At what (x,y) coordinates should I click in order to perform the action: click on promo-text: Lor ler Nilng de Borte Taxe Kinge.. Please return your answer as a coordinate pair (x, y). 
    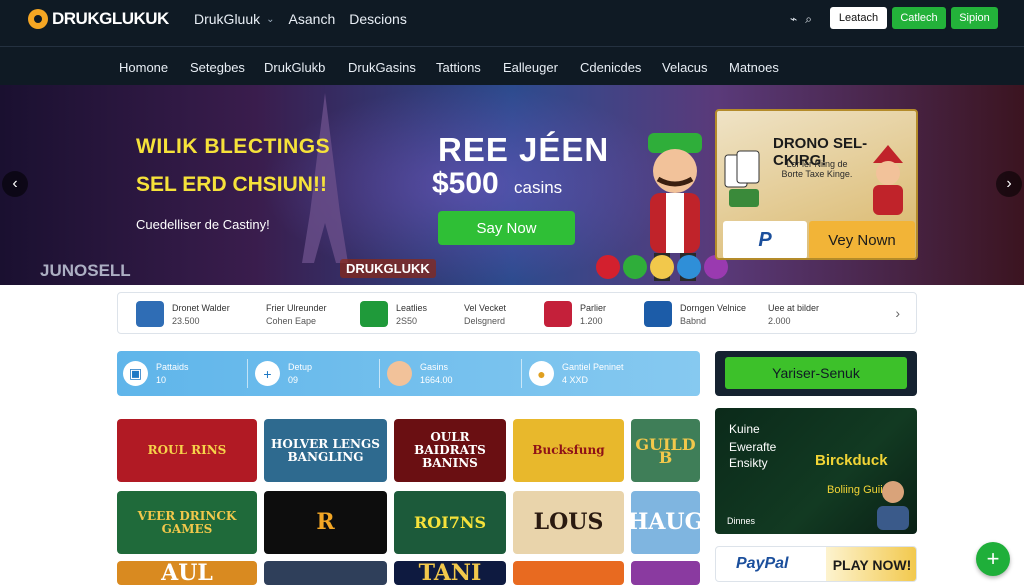
    Looking at the image, I should click on (817, 169).